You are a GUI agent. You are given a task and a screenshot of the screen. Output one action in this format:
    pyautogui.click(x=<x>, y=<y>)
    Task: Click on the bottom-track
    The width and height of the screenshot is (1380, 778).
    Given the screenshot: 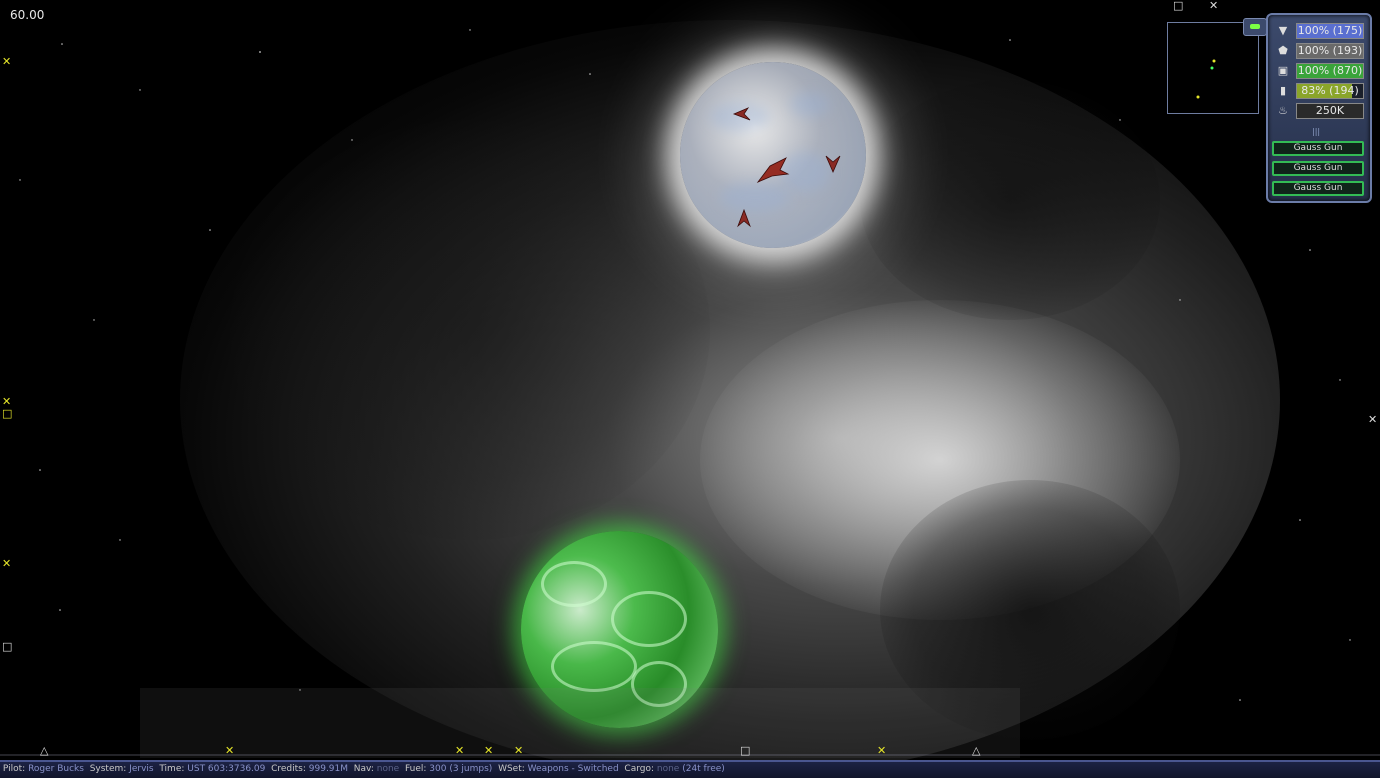 What is the action you would take?
    pyautogui.click(x=690, y=755)
    